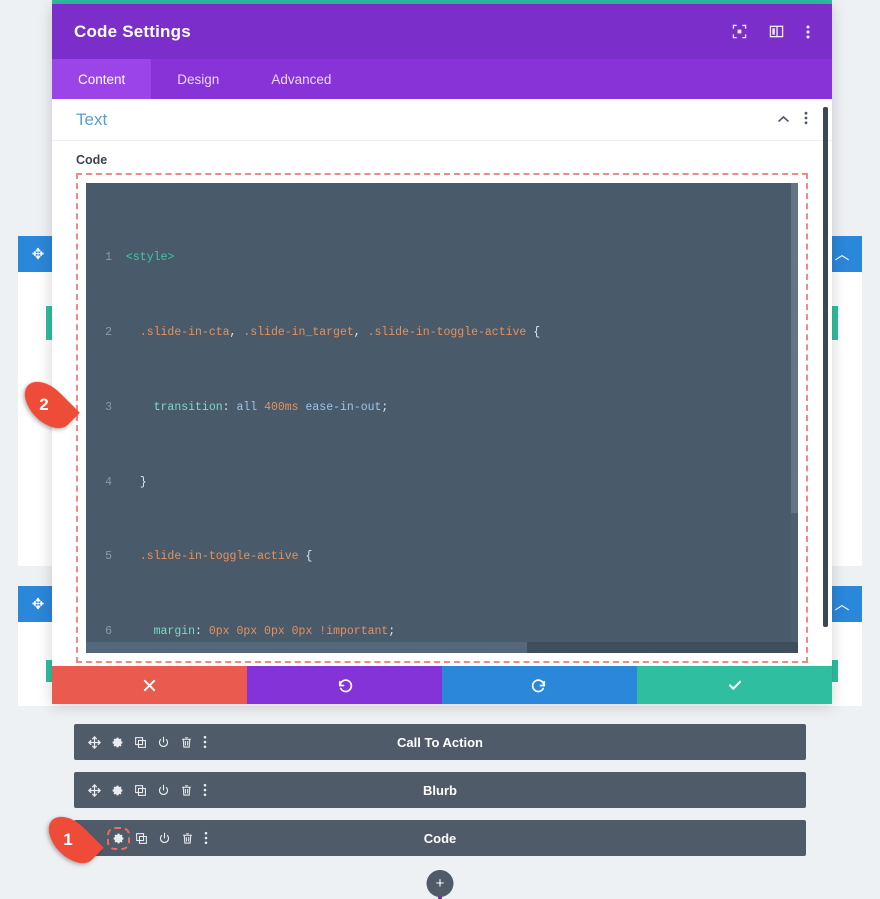 This screenshot has height=899, width=880. Describe the element at coordinates (108, 407) in the screenshot. I see `line-number: 3` at that location.